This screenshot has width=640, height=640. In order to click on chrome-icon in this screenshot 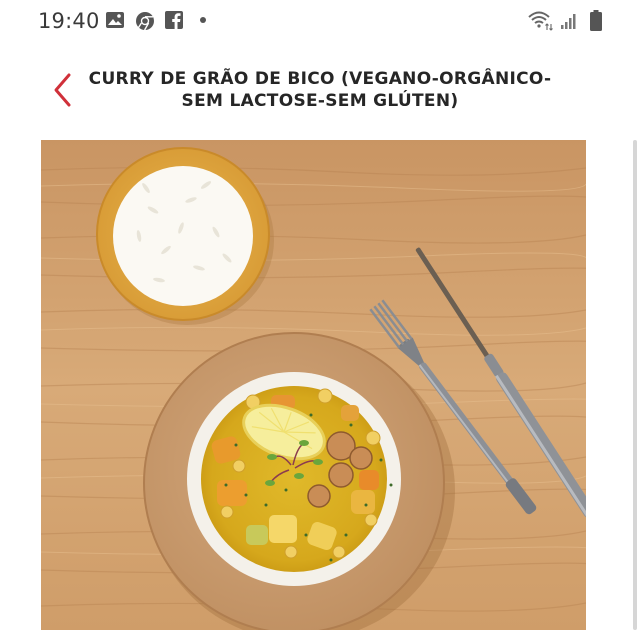, I will do `click(145, 21)`.